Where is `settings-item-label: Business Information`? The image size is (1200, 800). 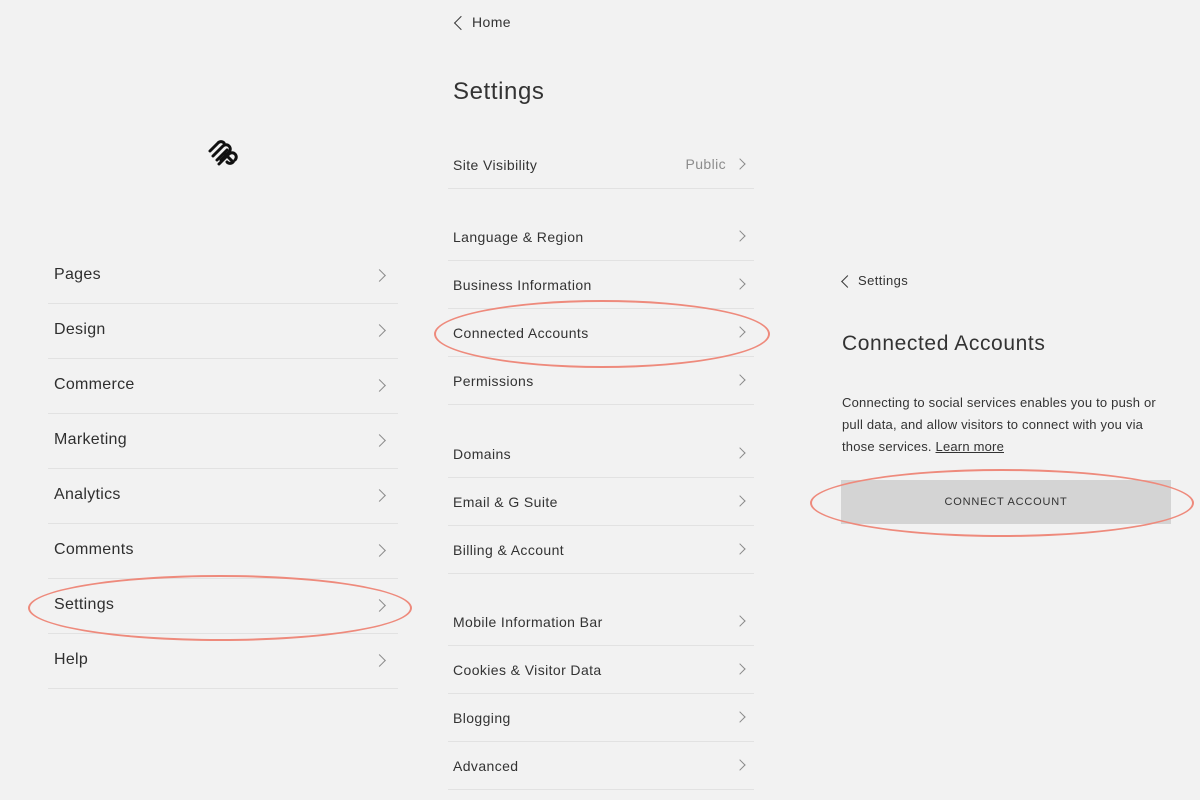 settings-item-label: Business Information is located at coordinates (522, 285).